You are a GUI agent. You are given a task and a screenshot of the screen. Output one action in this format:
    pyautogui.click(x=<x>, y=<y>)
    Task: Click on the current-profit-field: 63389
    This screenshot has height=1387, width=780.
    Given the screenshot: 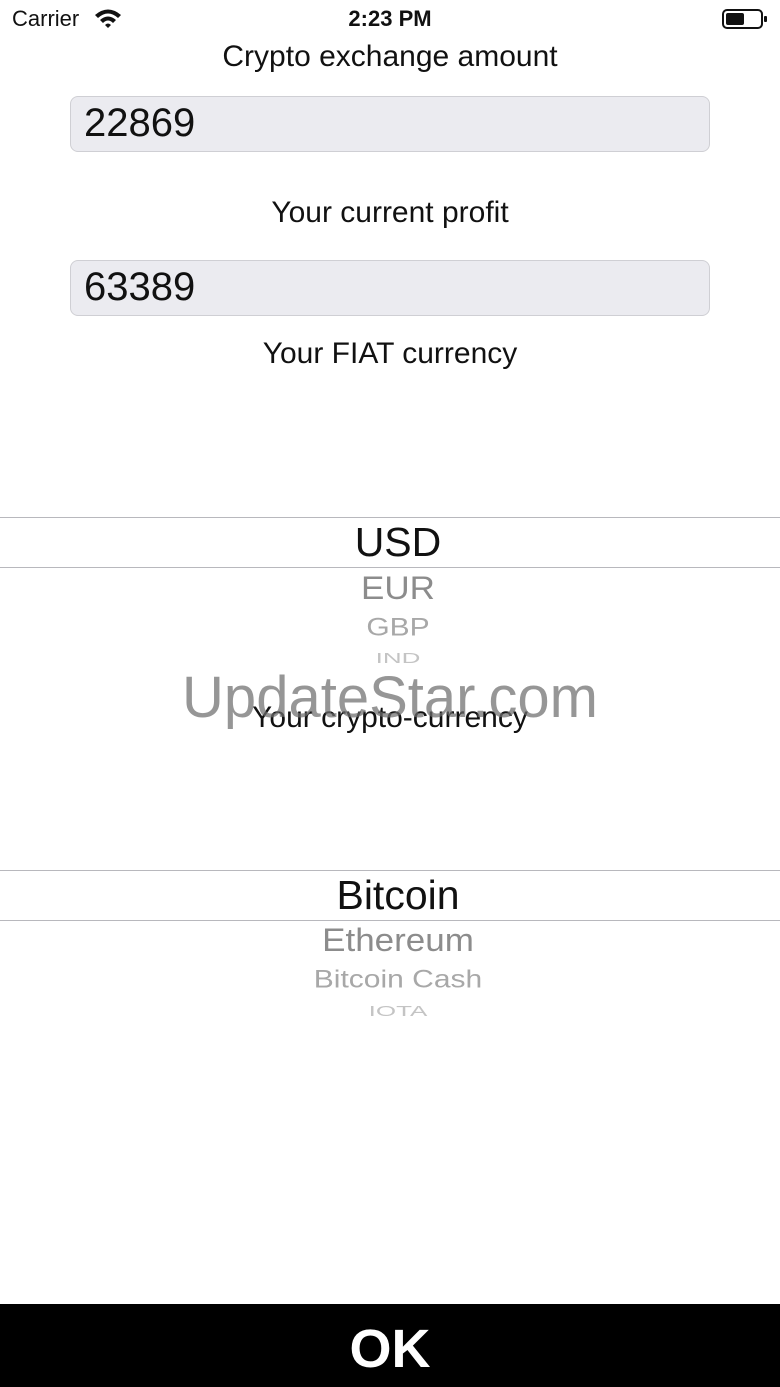 What is the action you would take?
    pyautogui.click(x=390, y=288)
    